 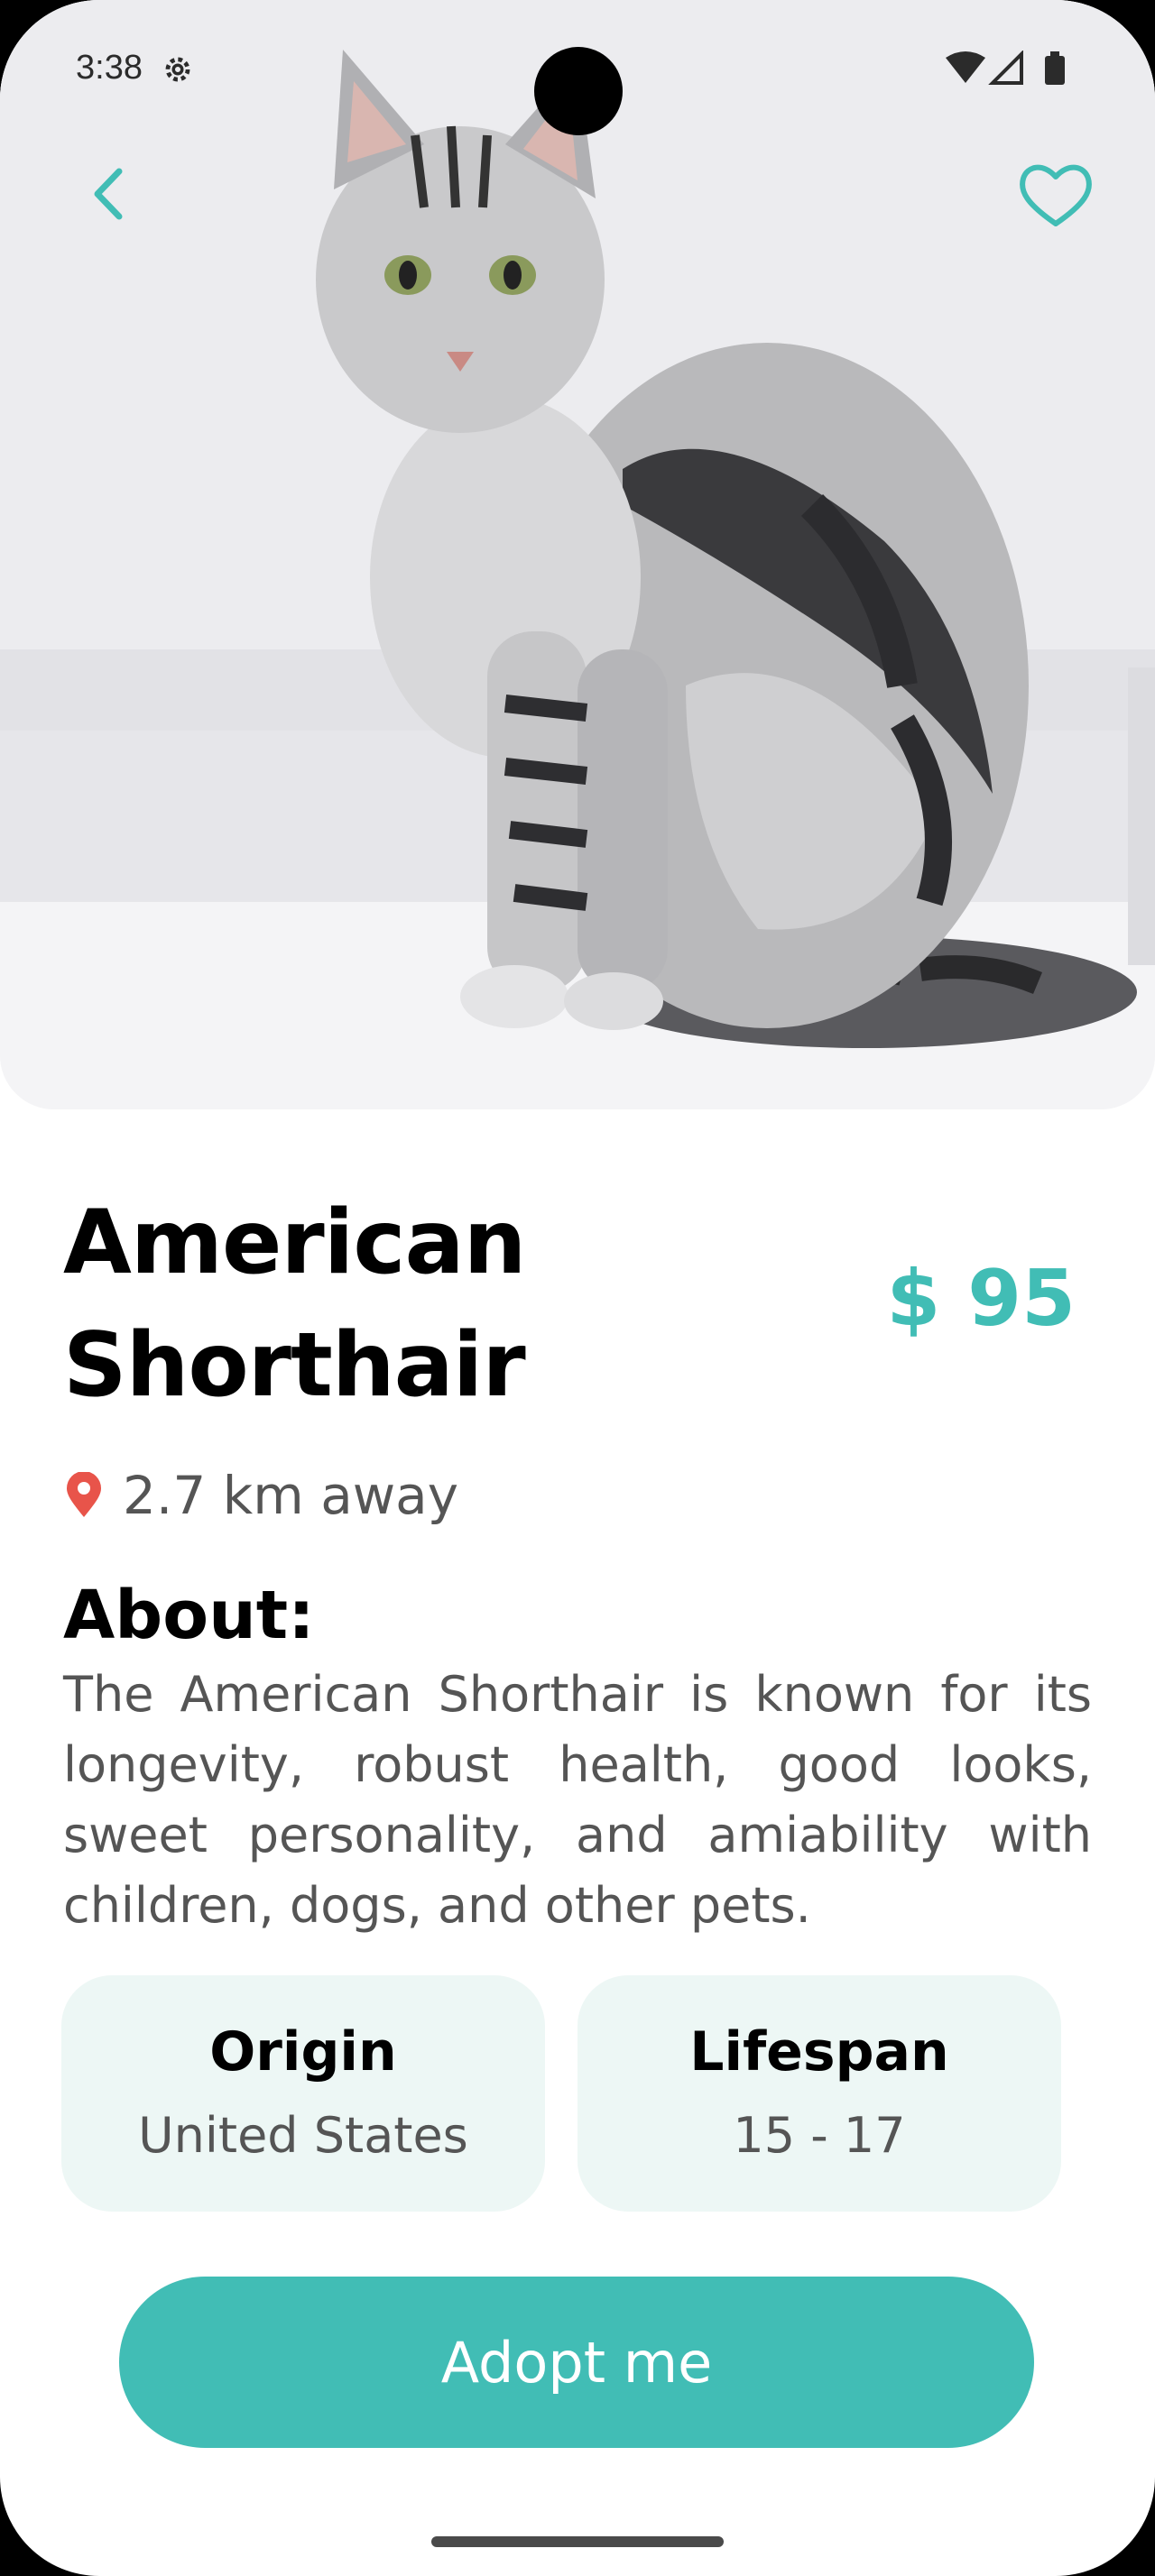 What do you see at coordinates (981, 1299) in the screenshot?
I see `pet-price: $ 95` at bounding box center [981, 1299].